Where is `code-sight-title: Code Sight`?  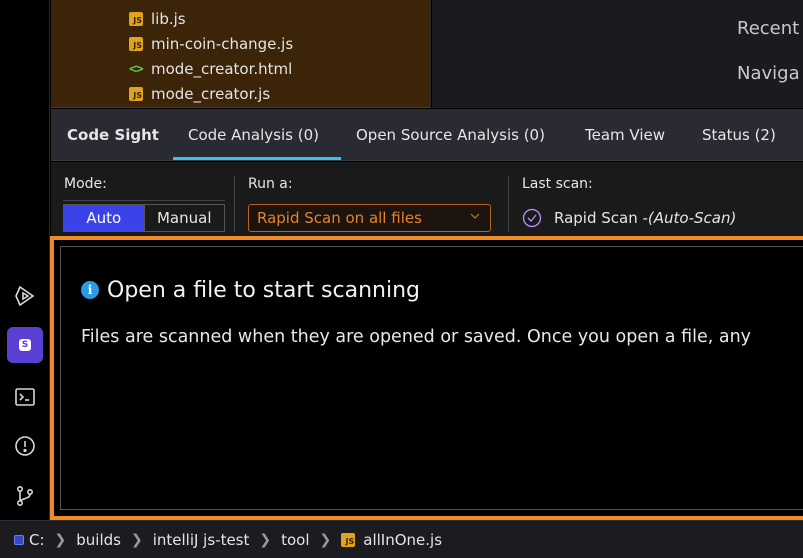 code-sight-title: Code Sight is located at coordinates (113, 135).